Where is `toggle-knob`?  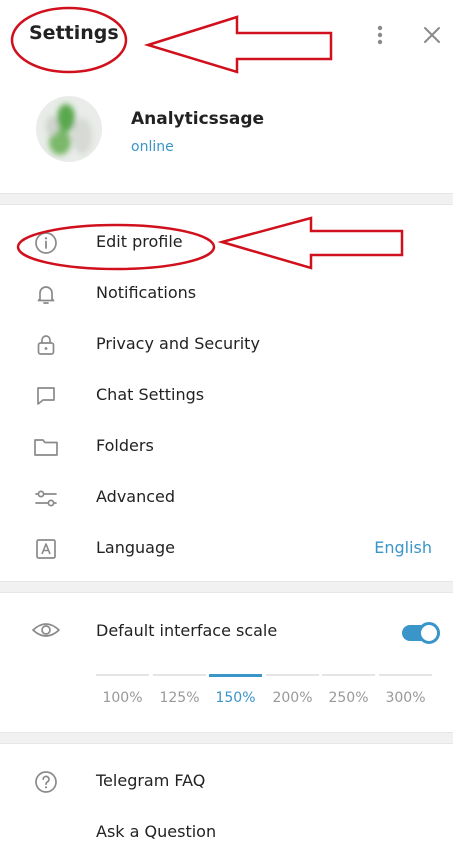 toggle-knob is located at coordinates (429, 633).